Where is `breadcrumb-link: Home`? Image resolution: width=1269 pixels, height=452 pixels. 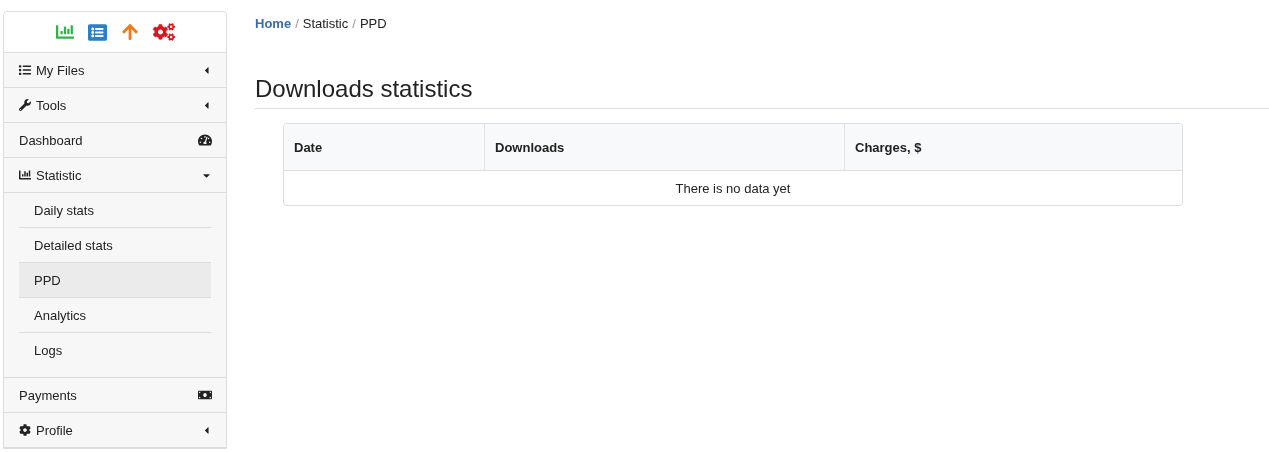 breadcrumb-link: Home is located at coordinates (273, 23).